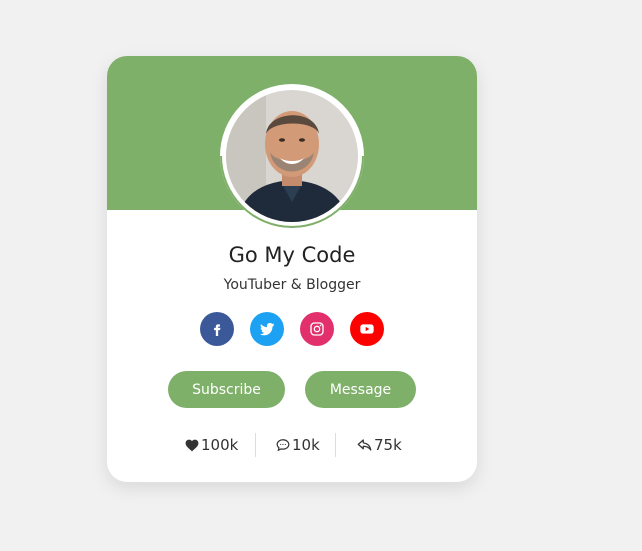  Describe the element at coordinates (360, 389) in the screenshot. I see `message-button: Message` at that location.